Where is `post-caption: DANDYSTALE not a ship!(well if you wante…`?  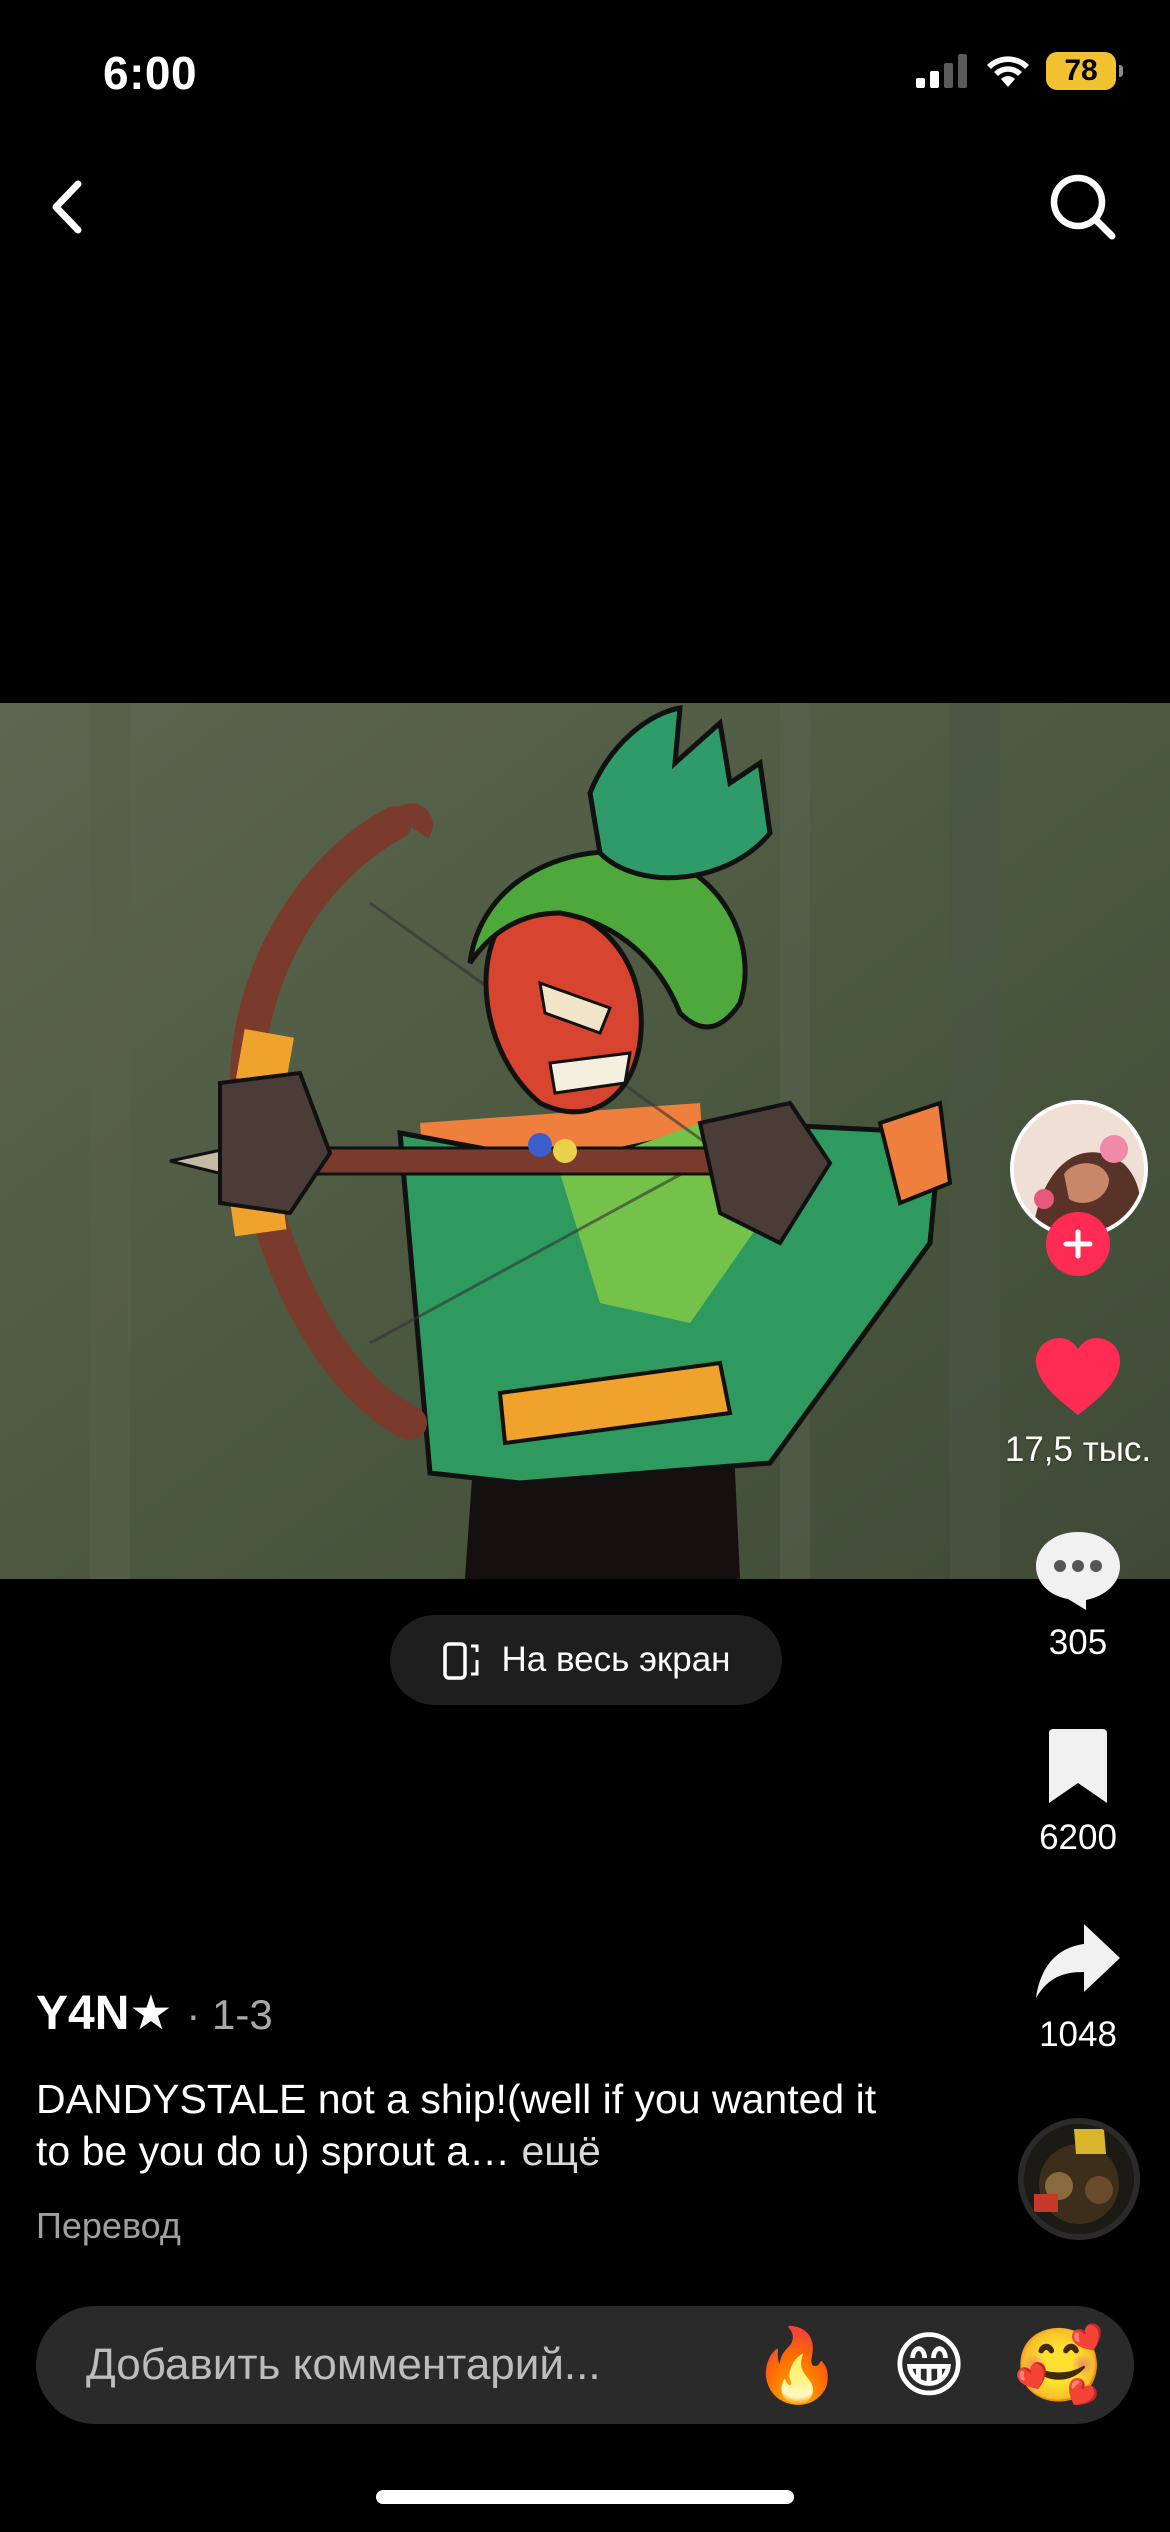
post-caption: DANDYSTALE not a ship!(well if you wante… is located at coordinates (476, 2125).